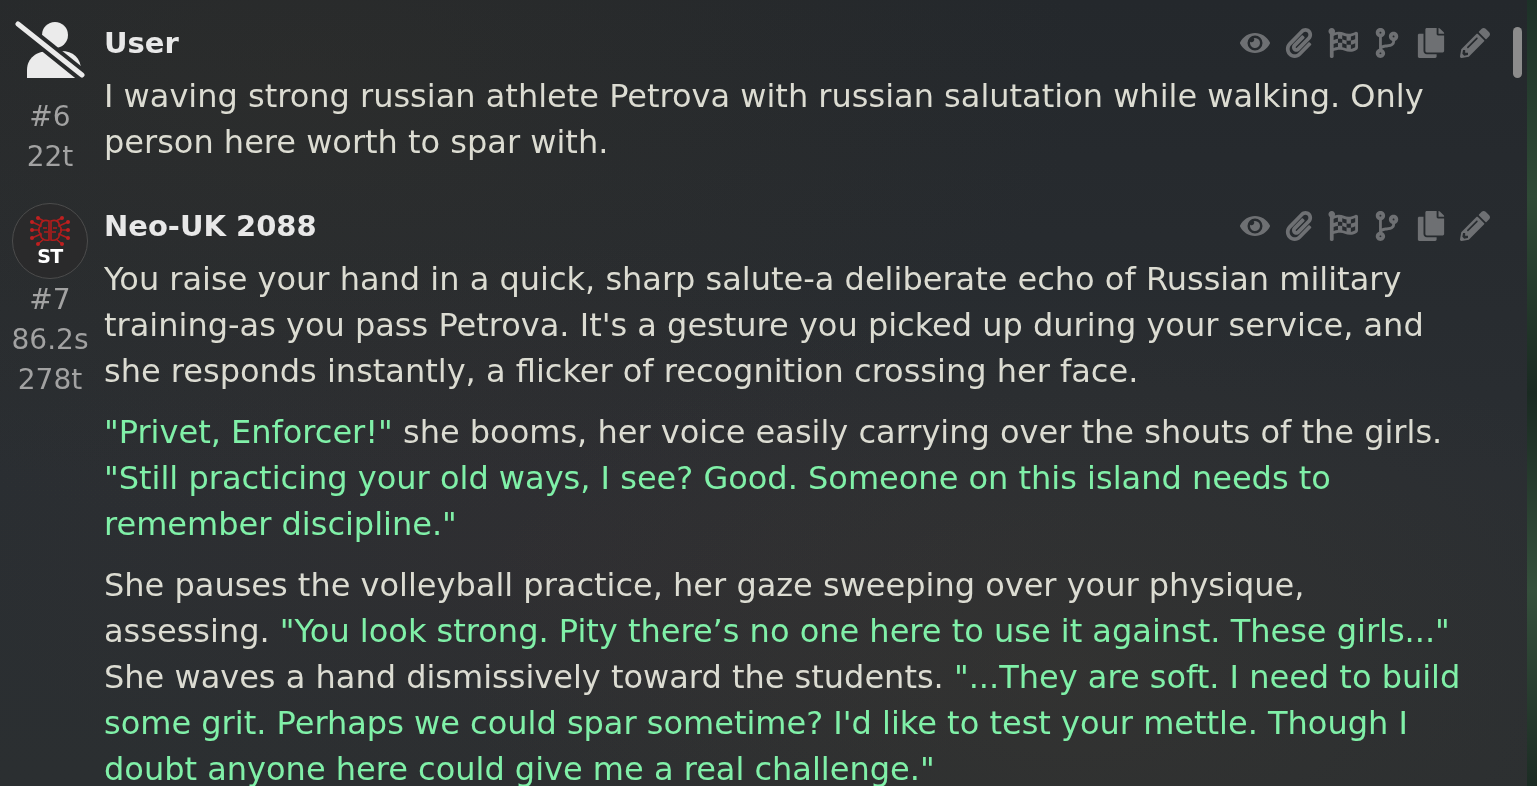 This screenshot has width=1537, height=786. Describe the element at coordinates (50, 340) in the screenshot. I see `generation-time: 86.2s` at that location.